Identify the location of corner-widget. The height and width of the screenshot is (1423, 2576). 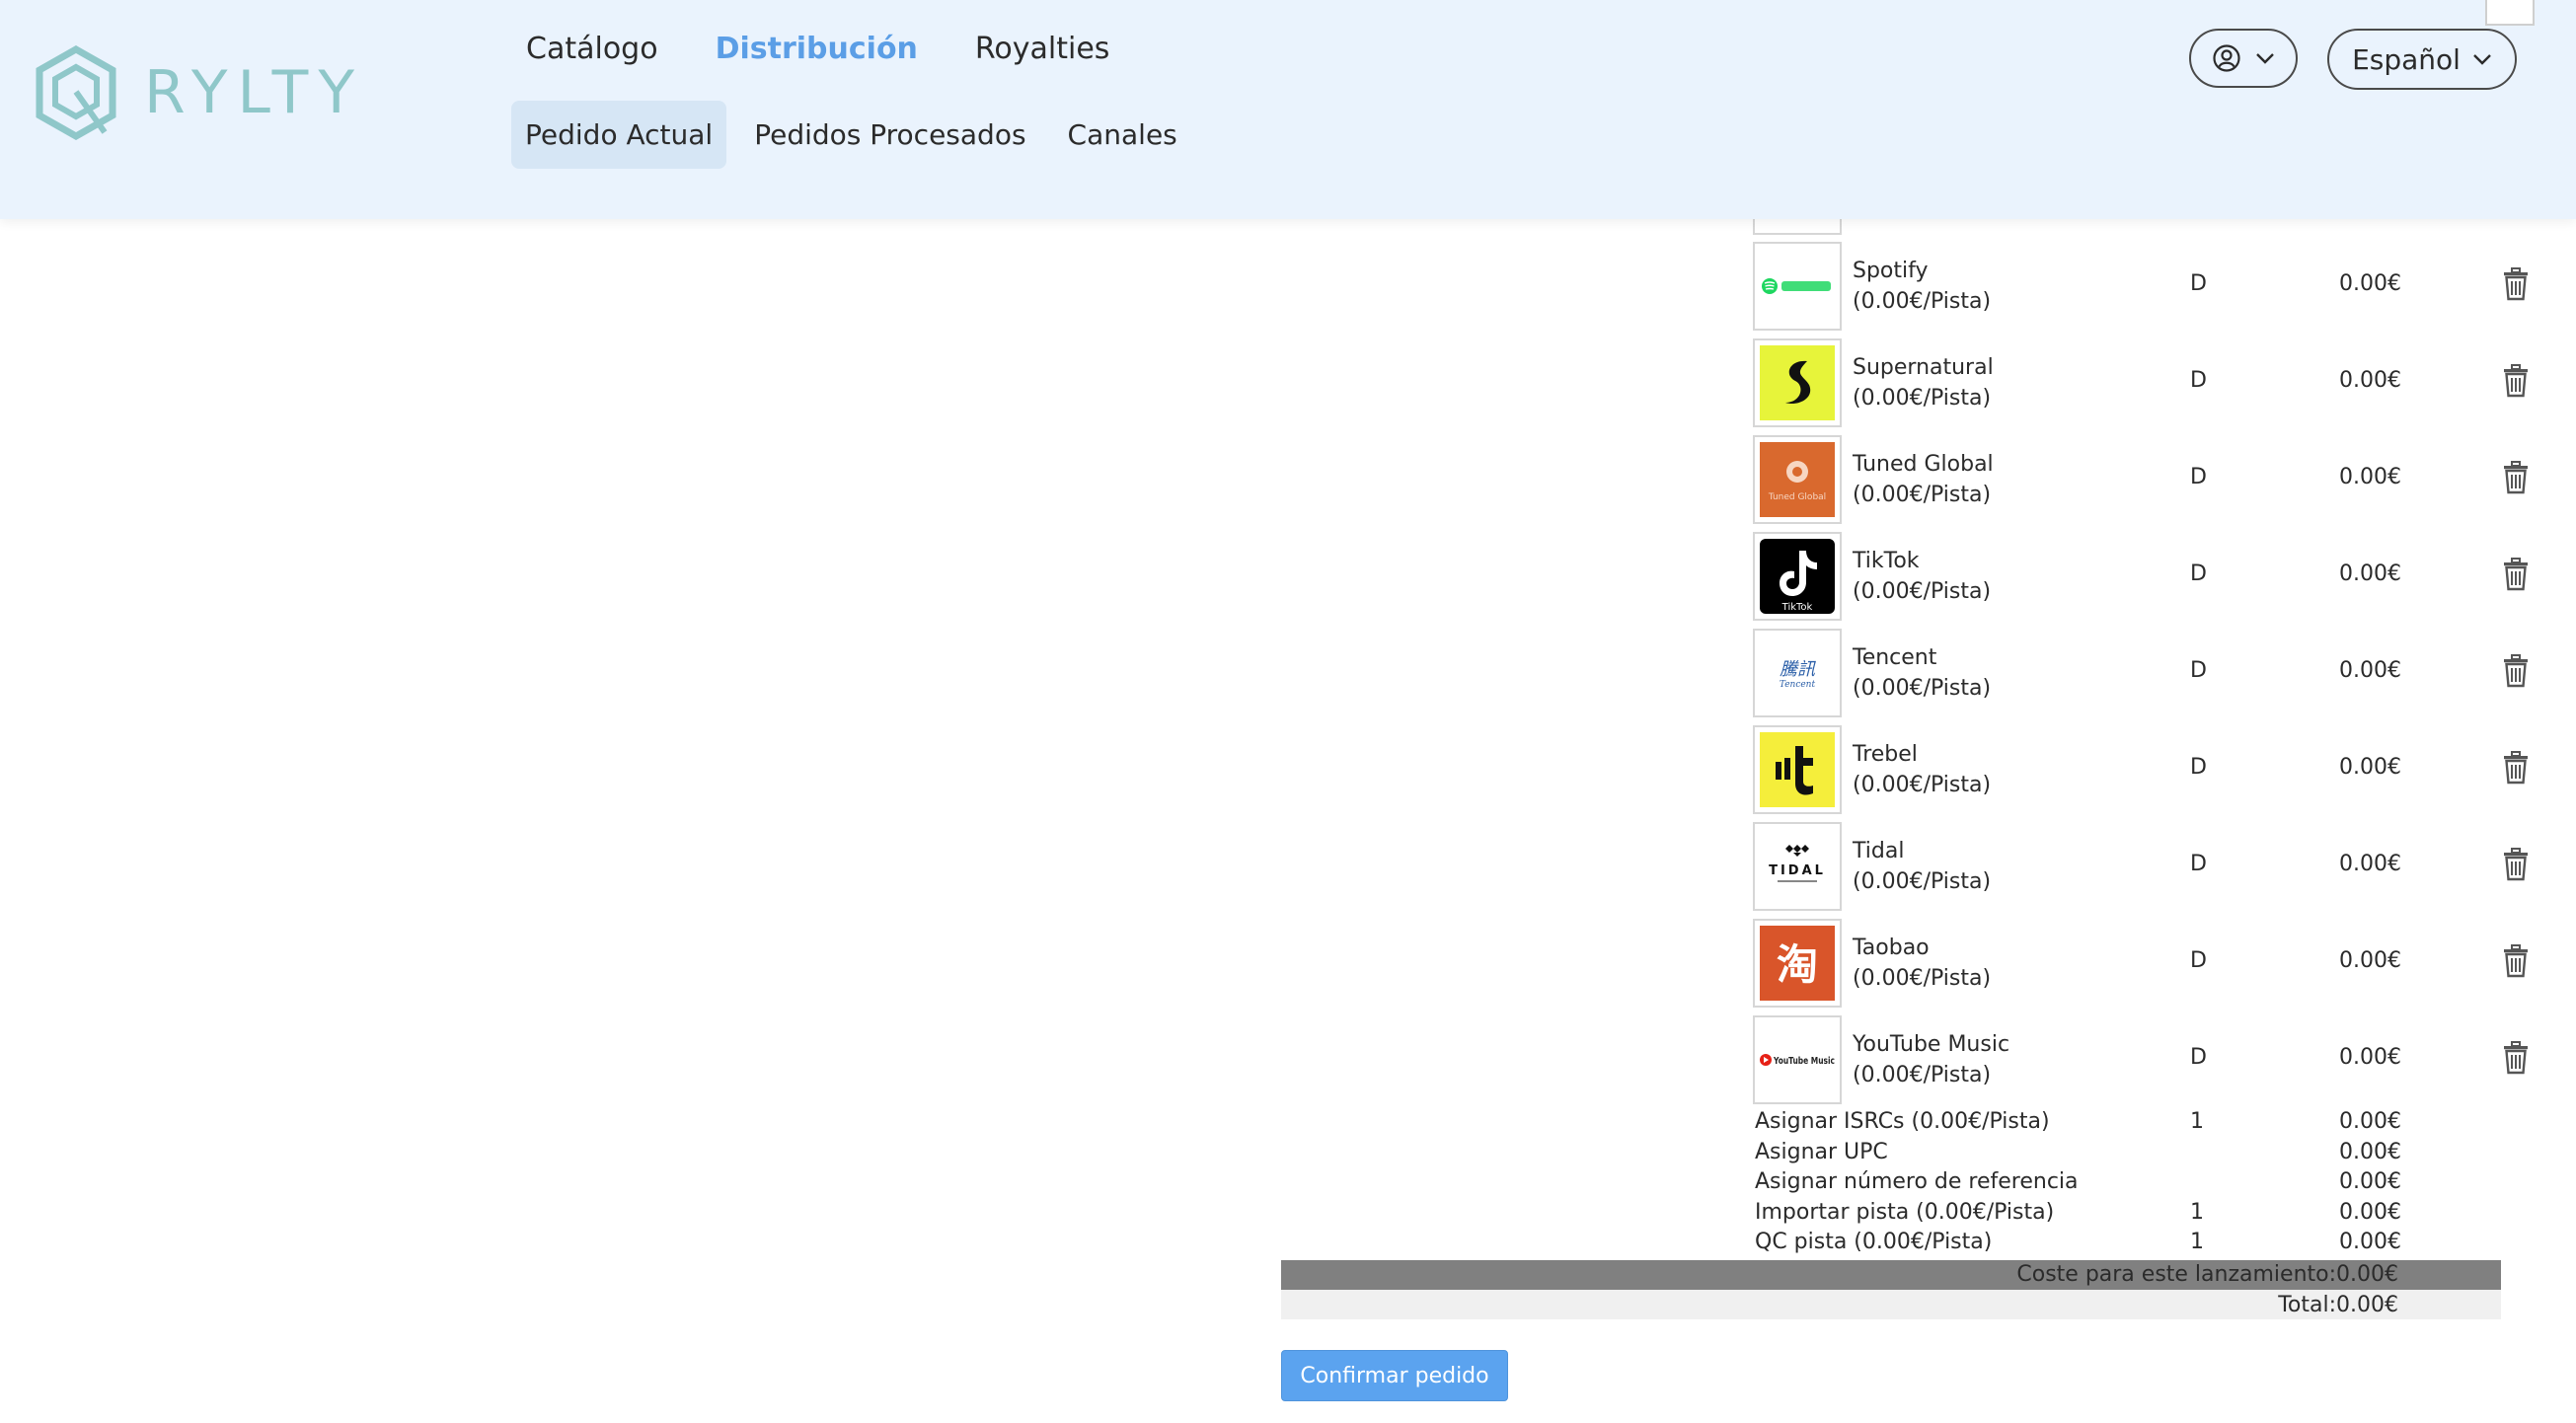
(2510, 13).